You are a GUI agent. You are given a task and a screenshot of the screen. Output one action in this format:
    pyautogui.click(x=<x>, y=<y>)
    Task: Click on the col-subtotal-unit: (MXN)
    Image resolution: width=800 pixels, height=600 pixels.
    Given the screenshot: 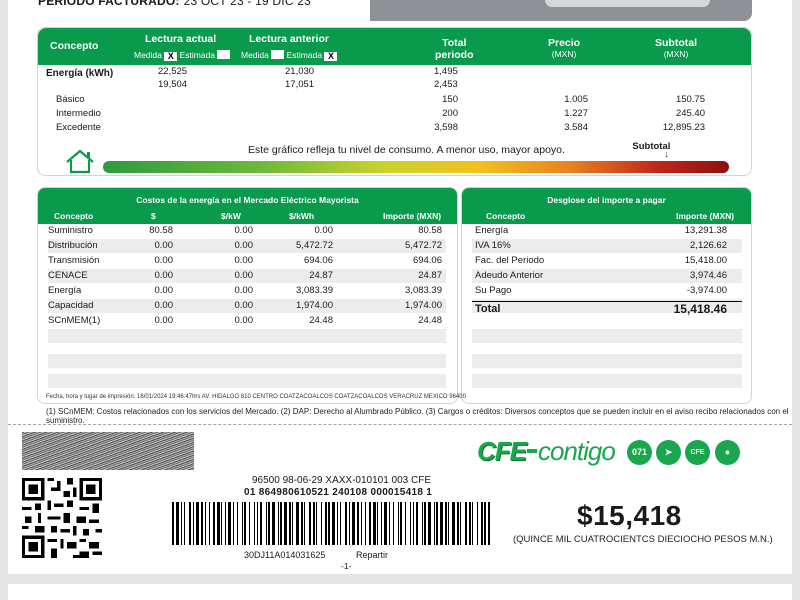 What is the action you would take?
    pyautogui.click(x=676, y=54)
    